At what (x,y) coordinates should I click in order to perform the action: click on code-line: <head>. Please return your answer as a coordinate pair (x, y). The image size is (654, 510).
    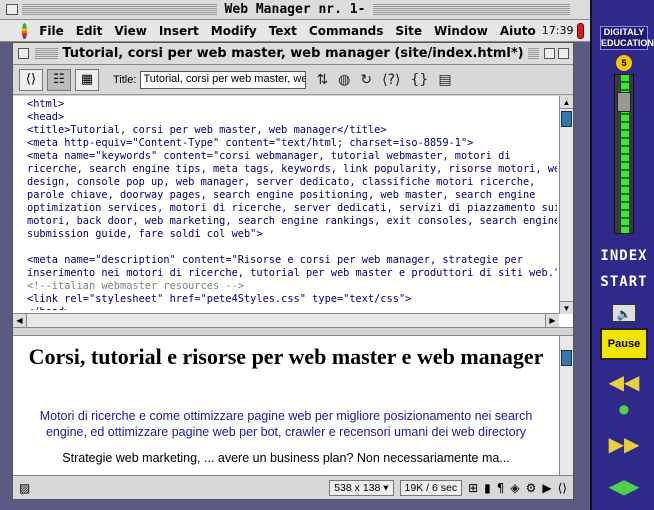
    Looking at the image, I should click on (46, 117).